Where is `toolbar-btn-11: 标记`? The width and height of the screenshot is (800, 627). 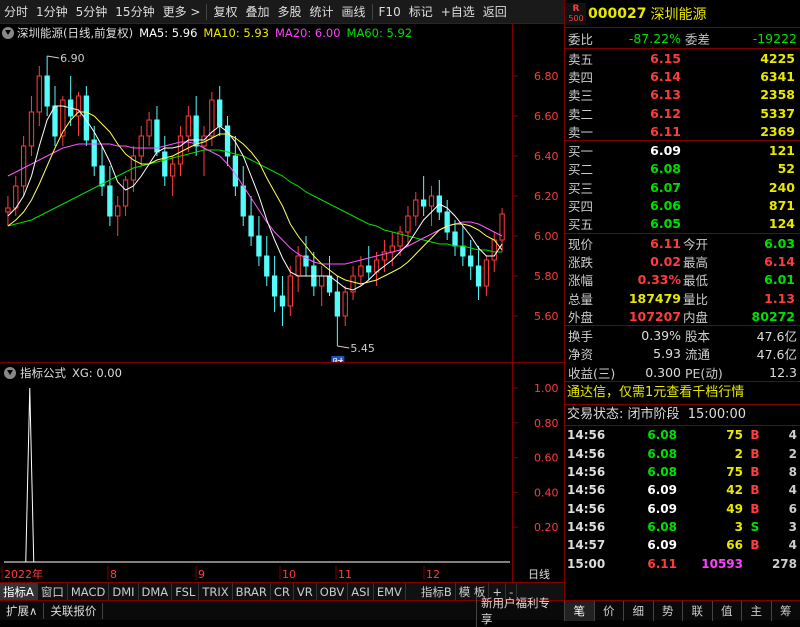
toolbar-btn-11: 标记 is located at coordinates (421, 12).